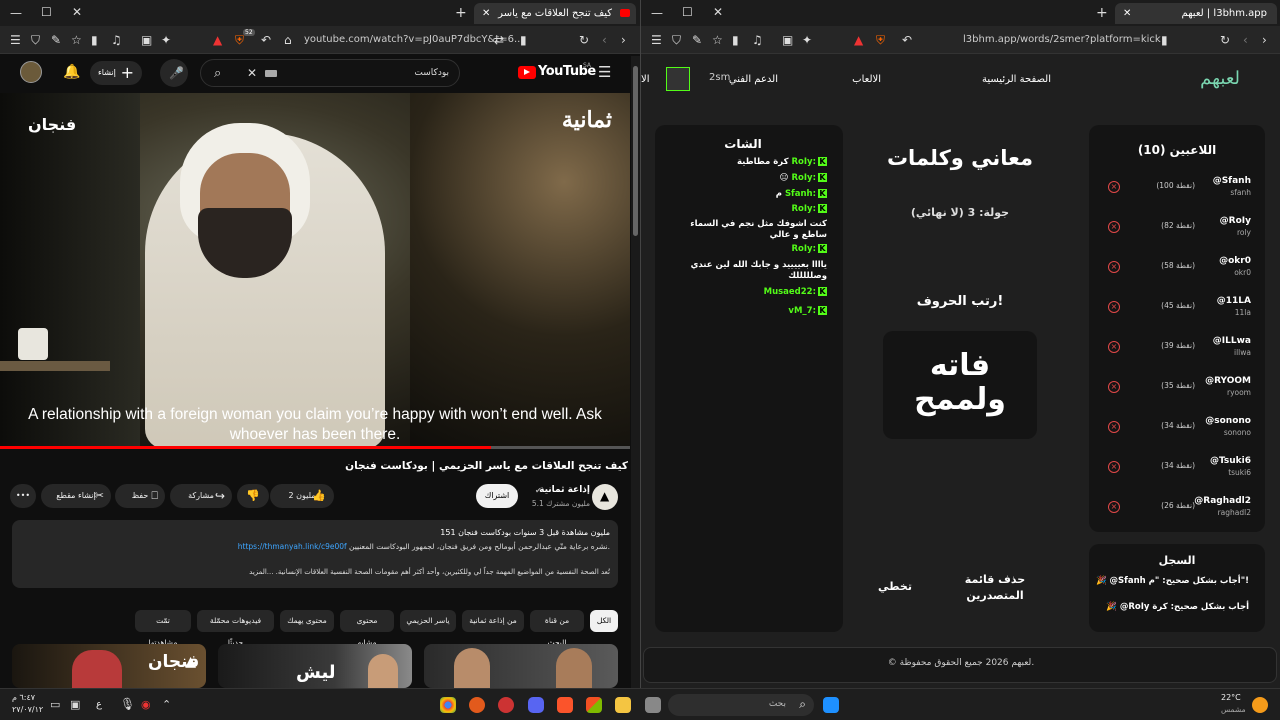  What do you see at coordinates (77, 12) in the screenshot?
I see `close-icon: ✕` at bounding box center [77, 12].